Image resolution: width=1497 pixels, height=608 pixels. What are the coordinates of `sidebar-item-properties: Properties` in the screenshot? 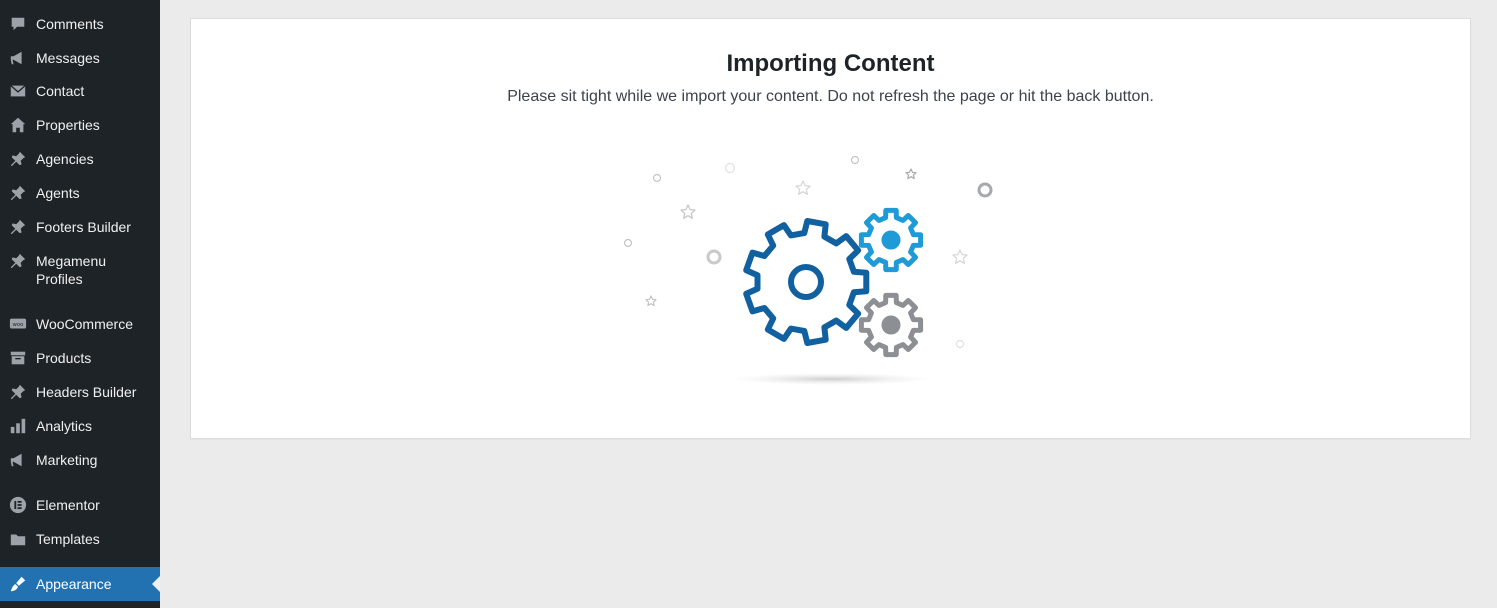 It's located at (80, 125).